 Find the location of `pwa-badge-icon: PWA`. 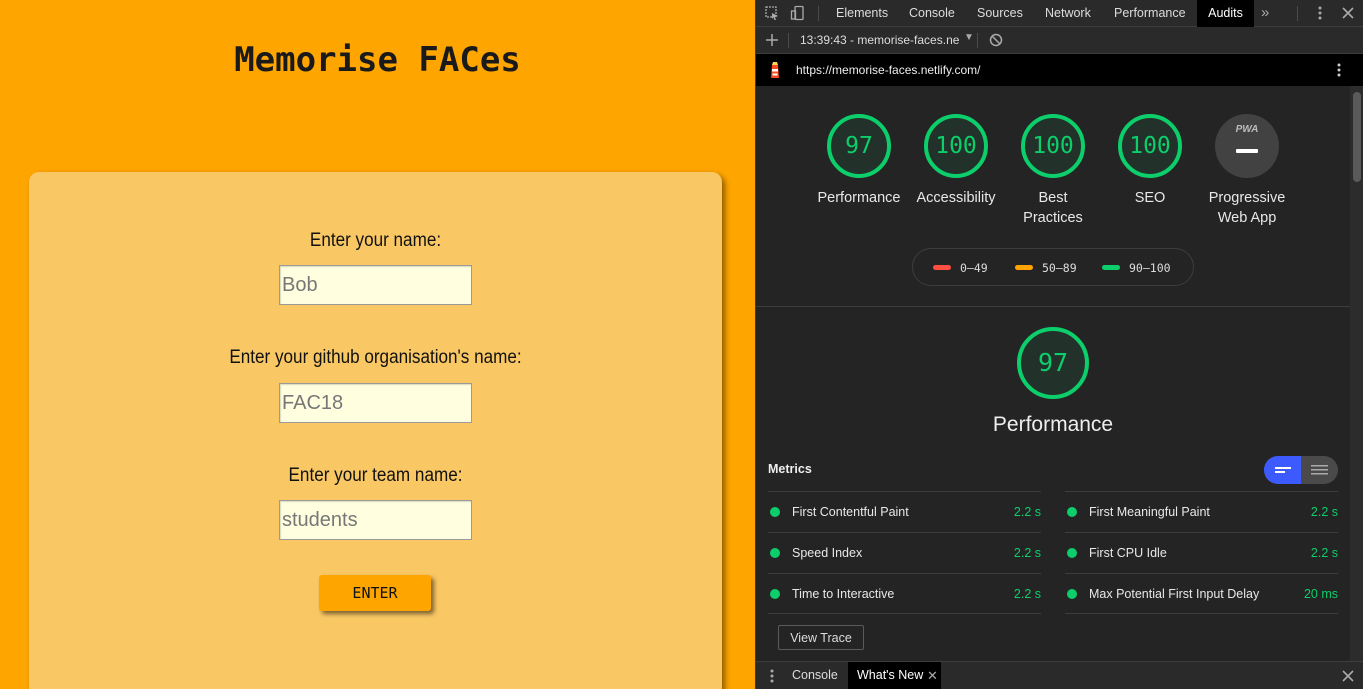

pwa-badge-icon: PWA is located at coordinates (1247, 129).